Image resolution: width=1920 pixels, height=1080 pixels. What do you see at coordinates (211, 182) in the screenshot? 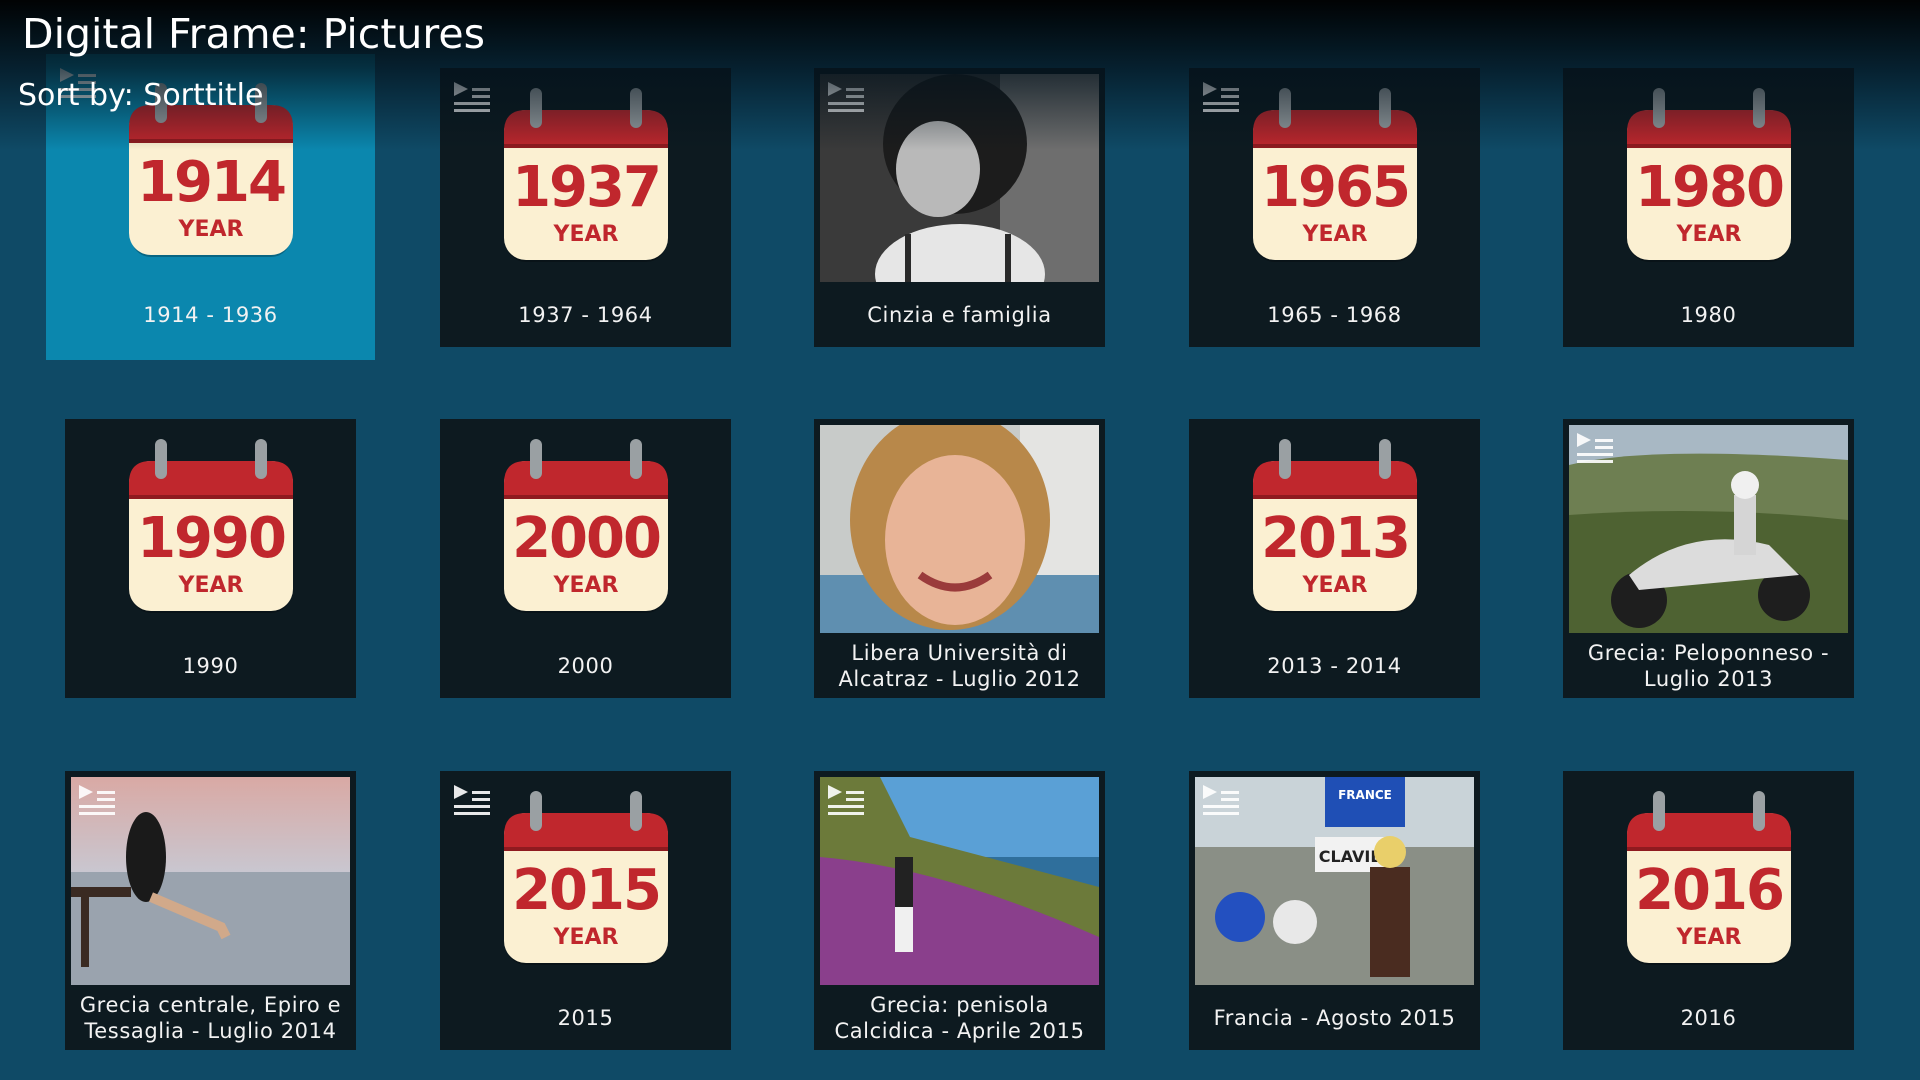
I see `calendar-year: 1914` at bounding box center [211, 182].